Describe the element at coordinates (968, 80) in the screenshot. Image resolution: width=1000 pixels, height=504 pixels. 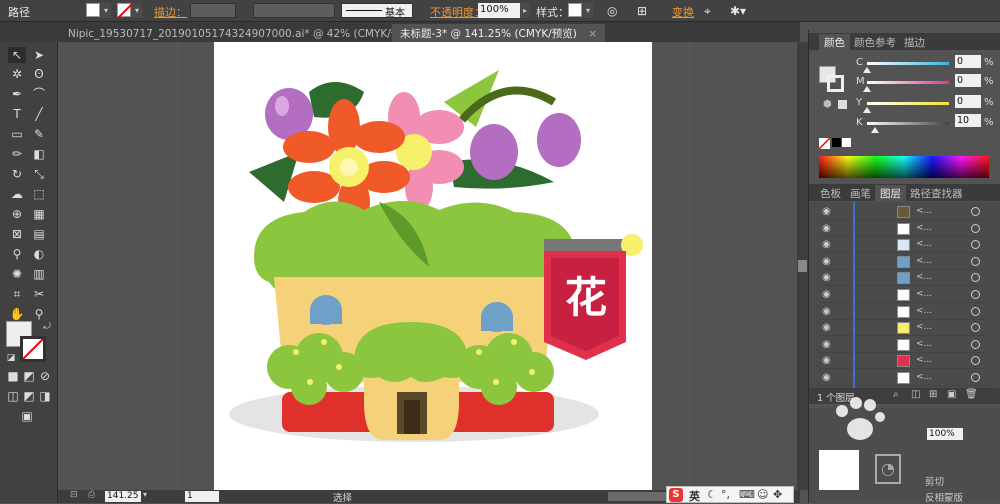
I see `magenta-value: 0` at that location.